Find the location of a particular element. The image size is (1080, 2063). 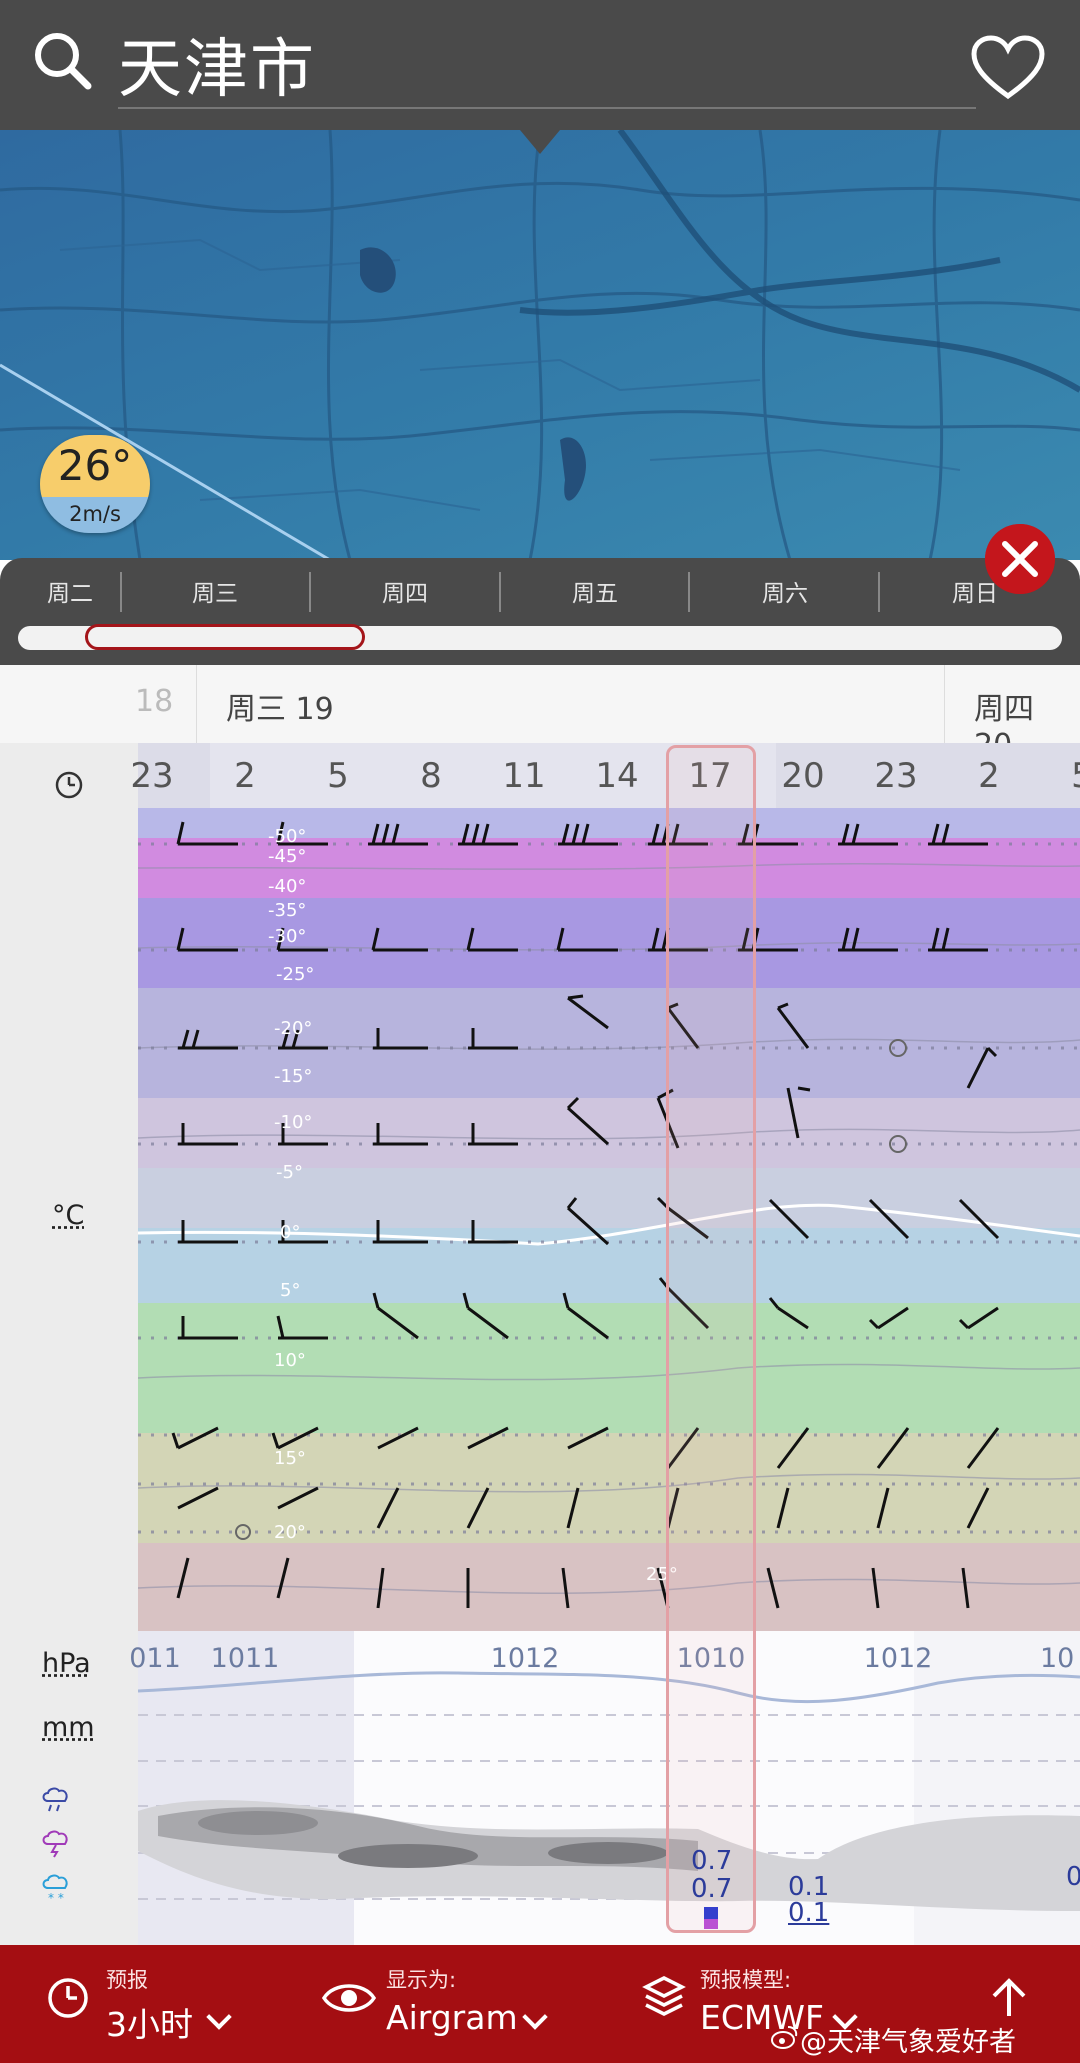

day-tab: 周五 is located at coordinates (595, 591).